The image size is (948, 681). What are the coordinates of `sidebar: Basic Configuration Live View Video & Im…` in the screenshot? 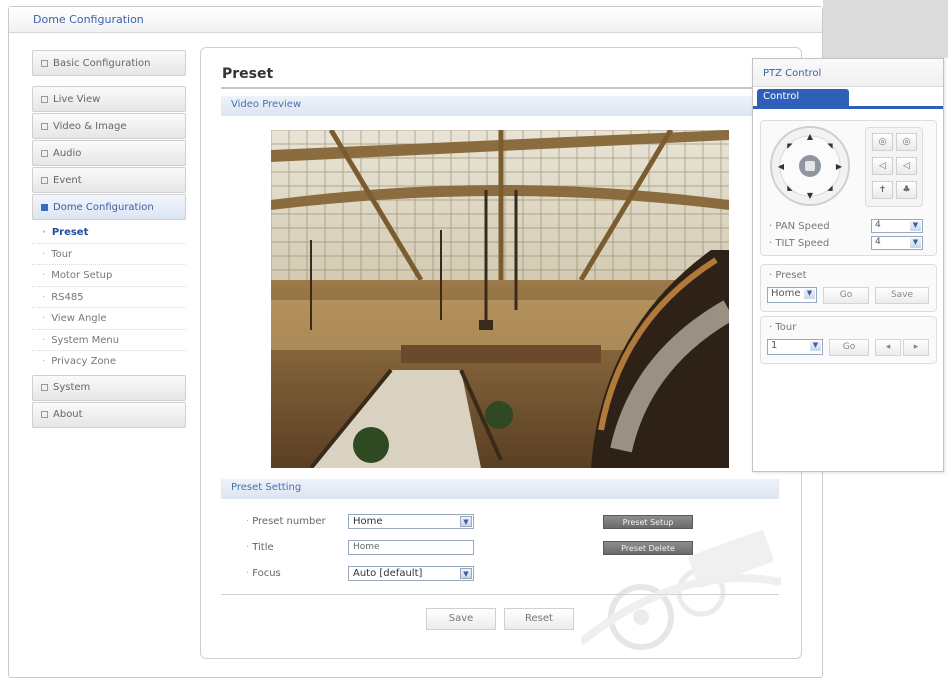 It's located at (109, 239).